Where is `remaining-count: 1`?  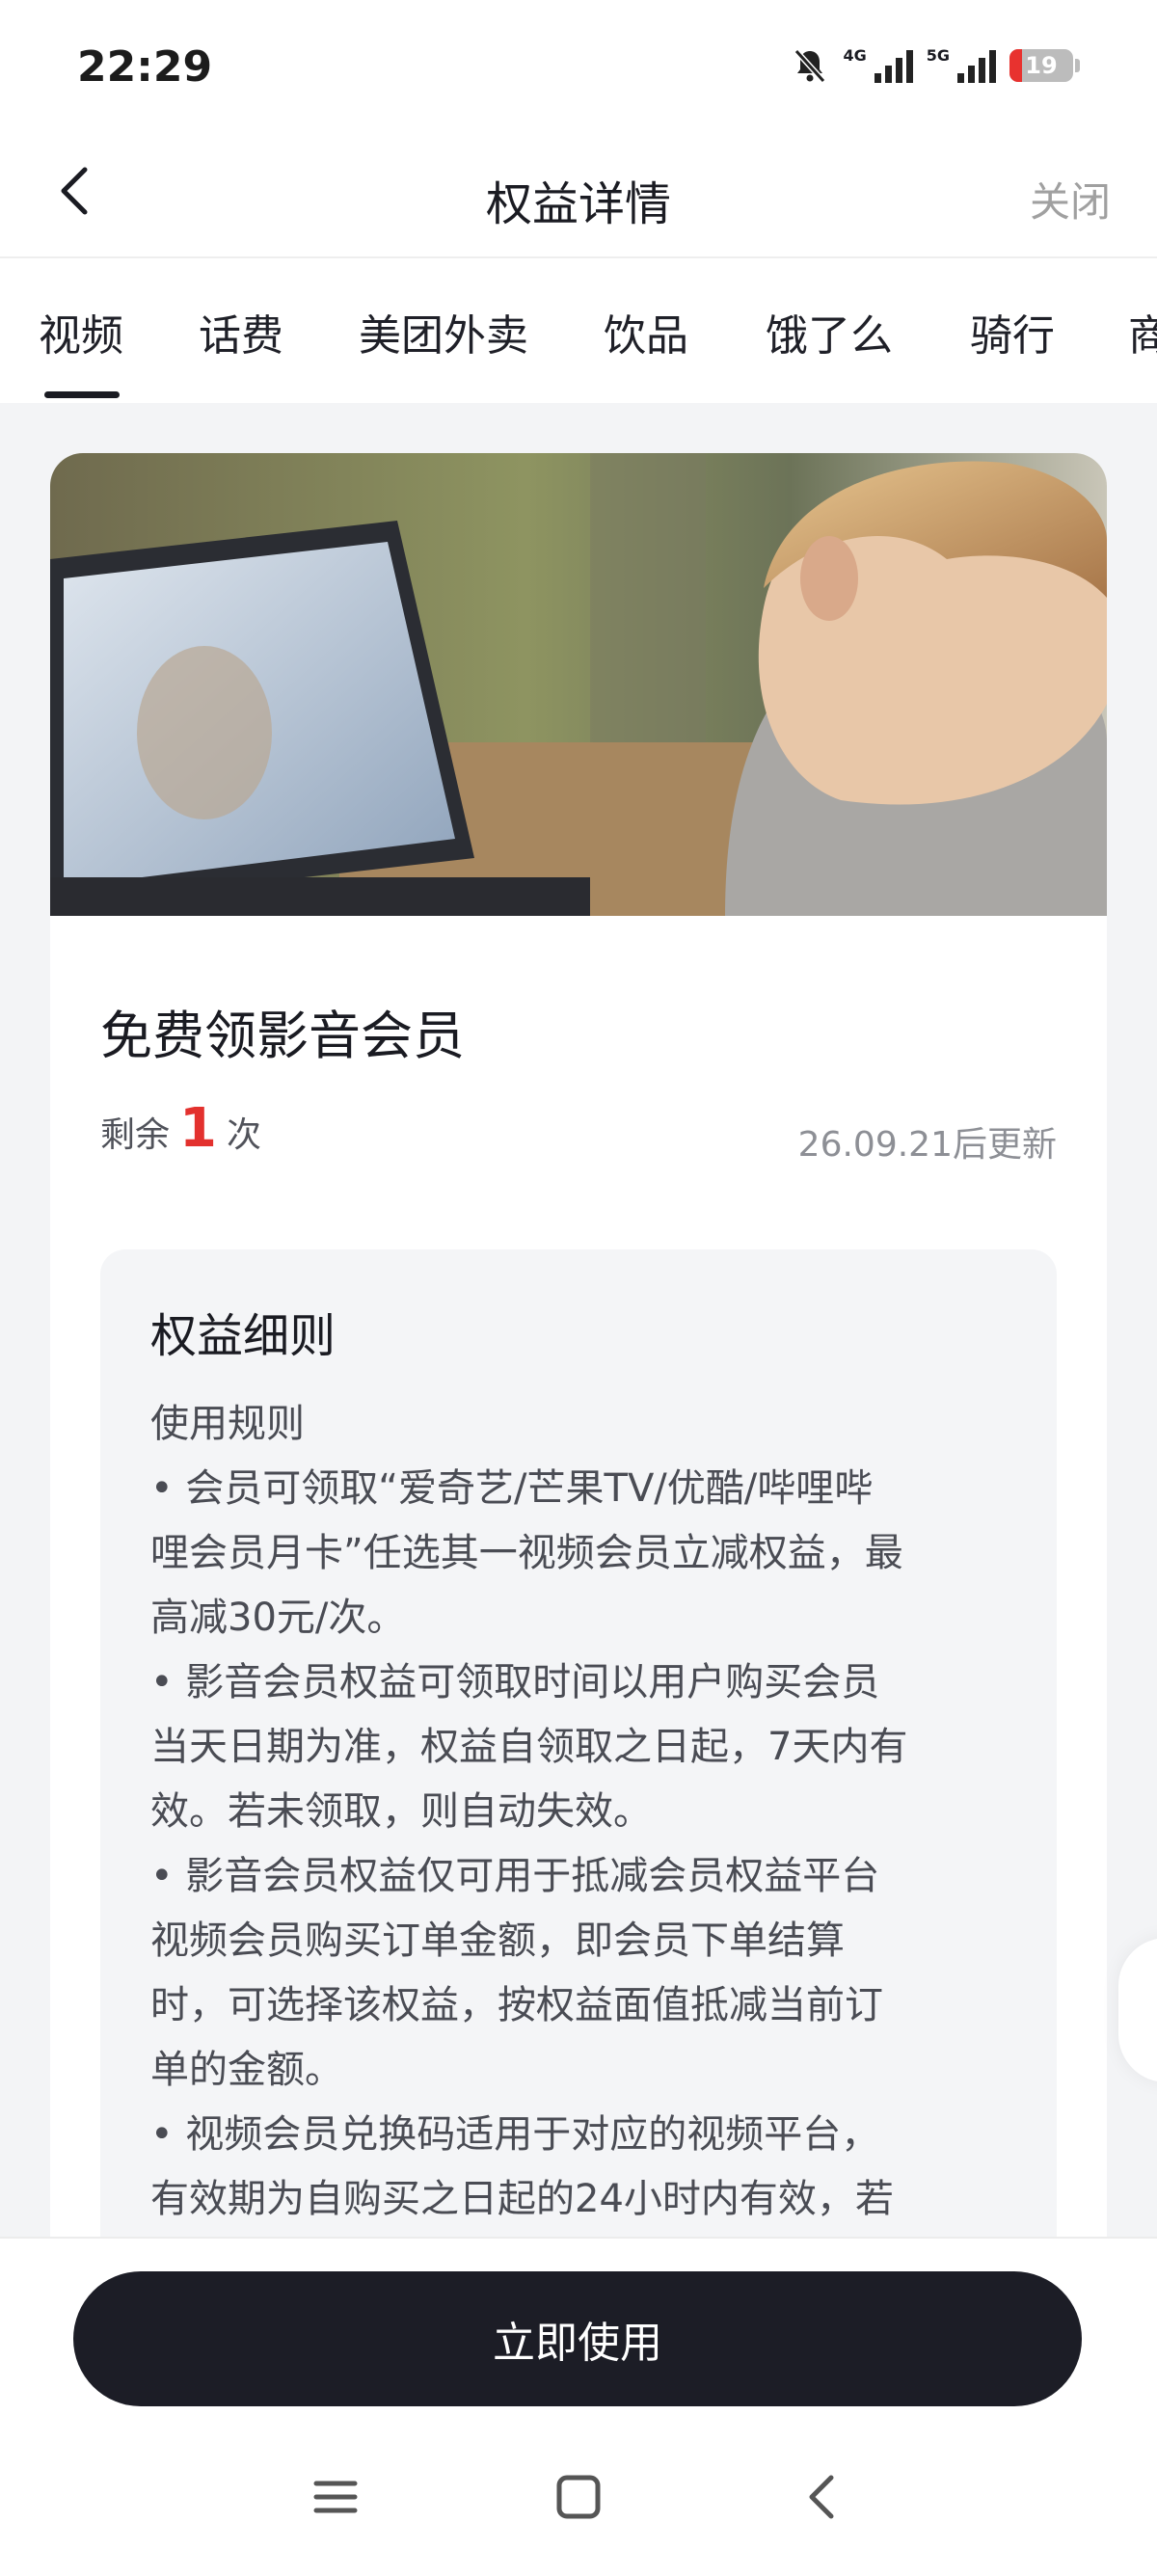 remaining-count: 1 is located at coordinates (198, 1129).